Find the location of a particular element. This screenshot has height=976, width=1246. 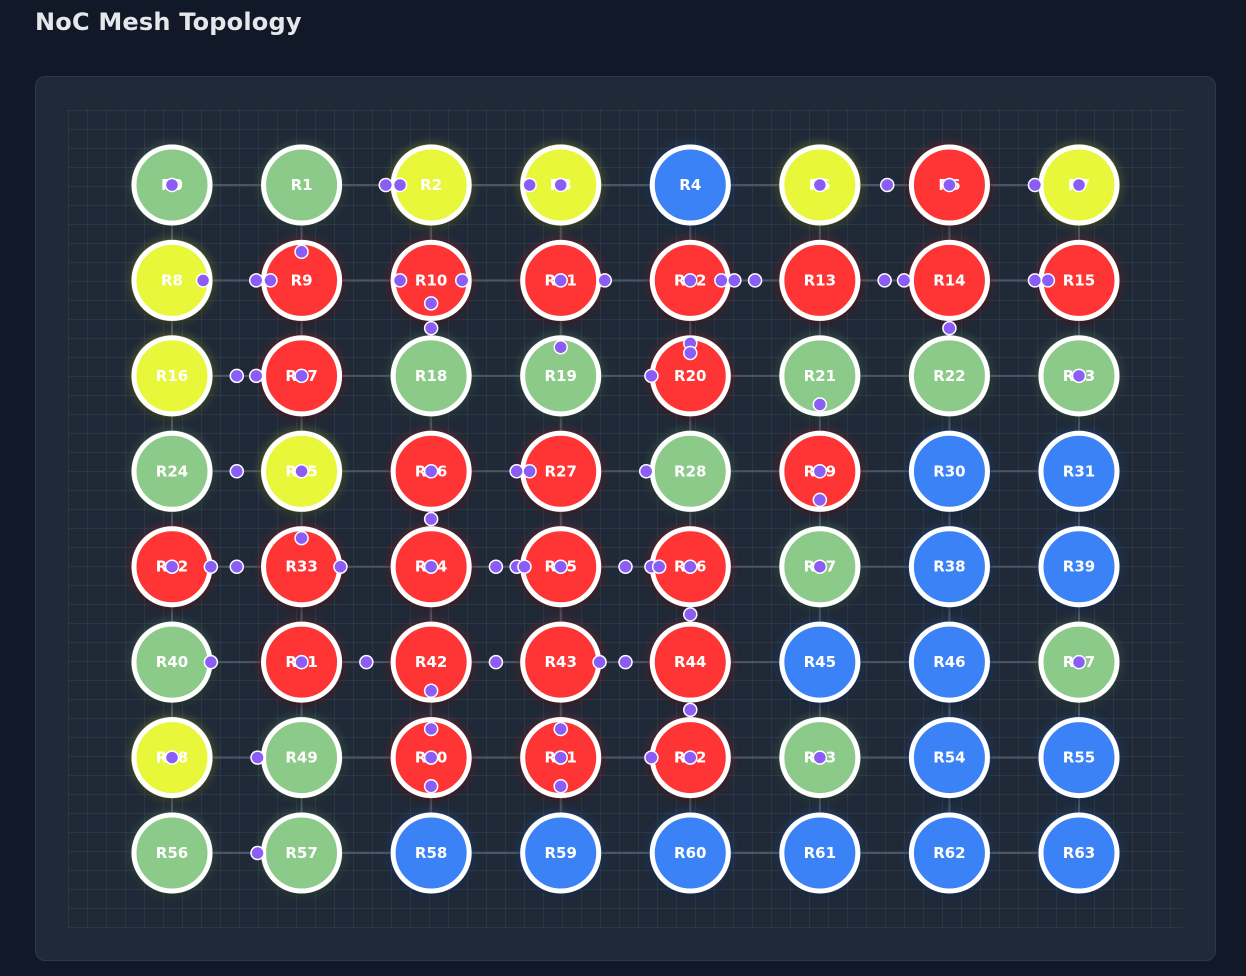

node-label: R45 is located at coordinates (820, 662).